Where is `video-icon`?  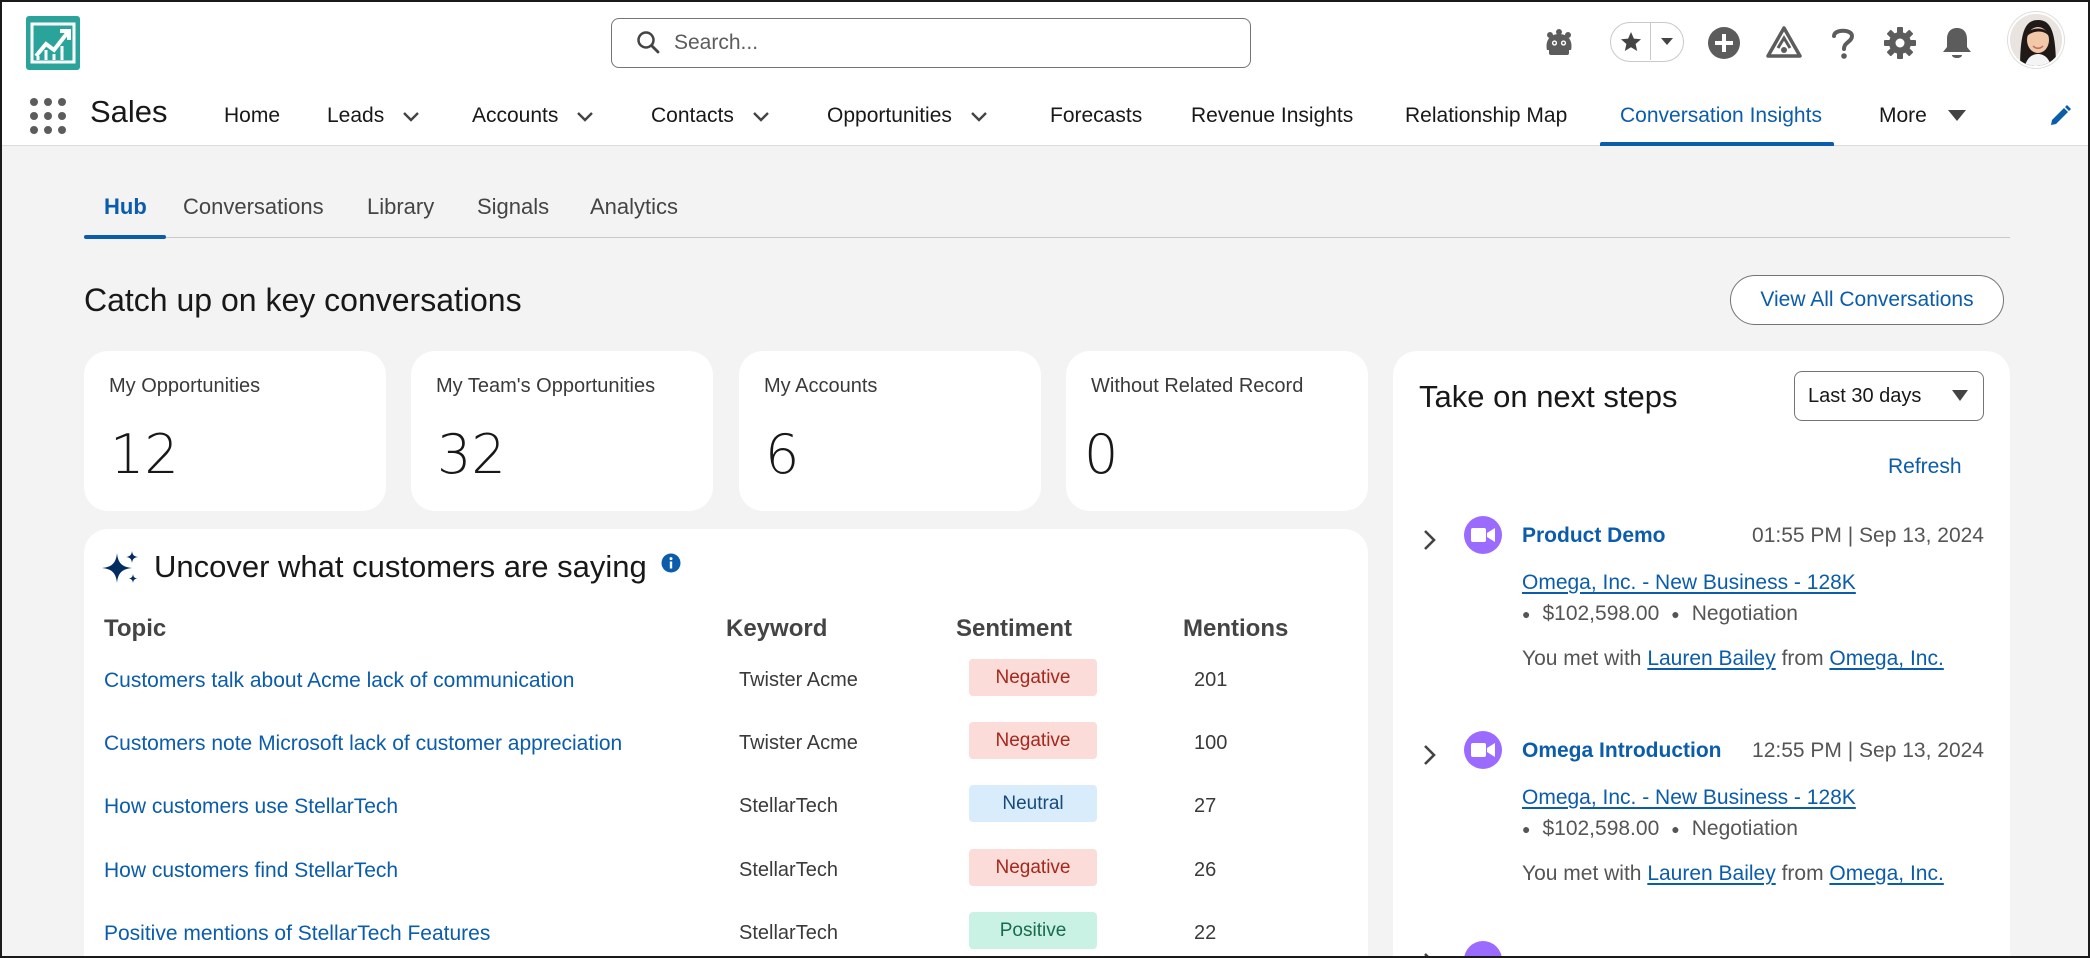
video-icon is located at coordinates (1483, 535).